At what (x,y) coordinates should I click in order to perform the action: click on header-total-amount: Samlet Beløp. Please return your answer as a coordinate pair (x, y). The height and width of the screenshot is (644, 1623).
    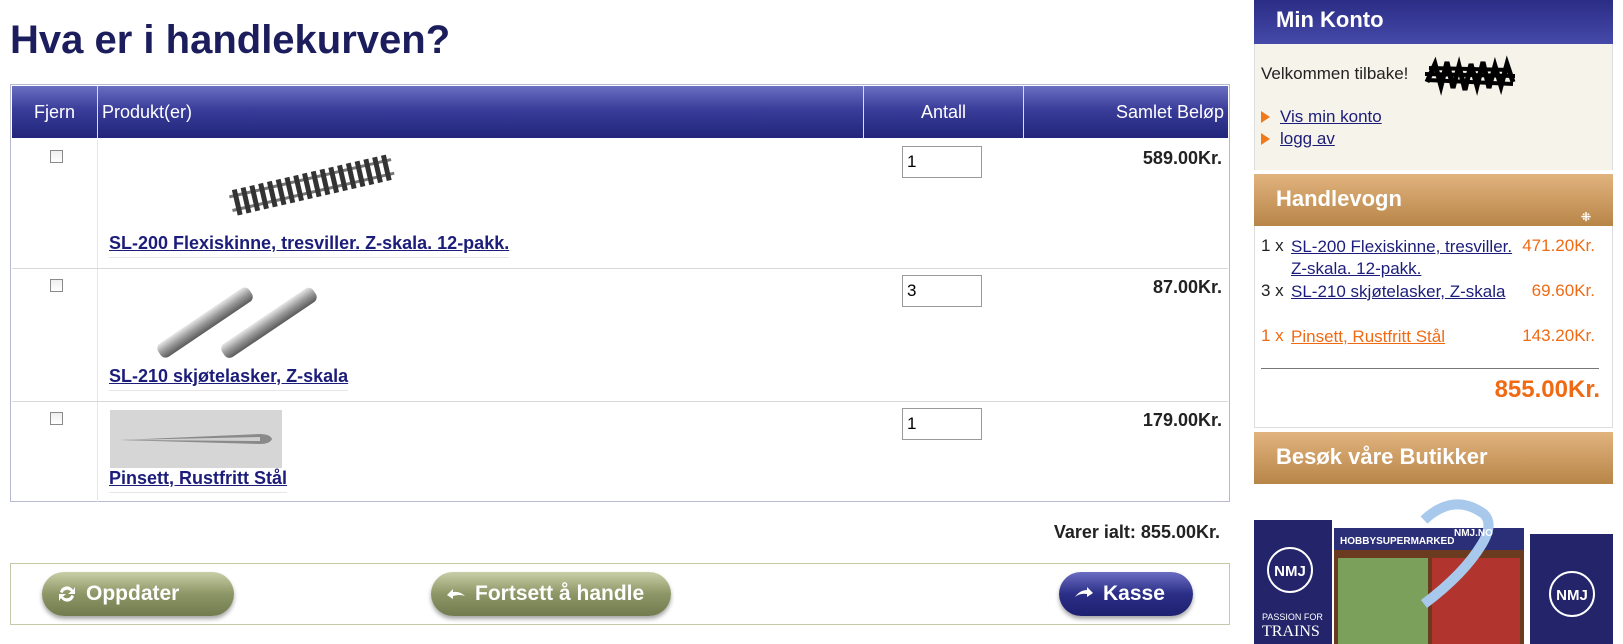
    Looking at the image, I should click on (1125, 112).